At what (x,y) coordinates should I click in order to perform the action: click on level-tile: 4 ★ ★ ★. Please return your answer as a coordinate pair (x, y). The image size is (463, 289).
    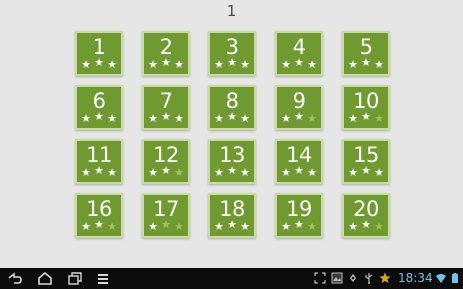
    Looking at the image, I should click on (299, 53).